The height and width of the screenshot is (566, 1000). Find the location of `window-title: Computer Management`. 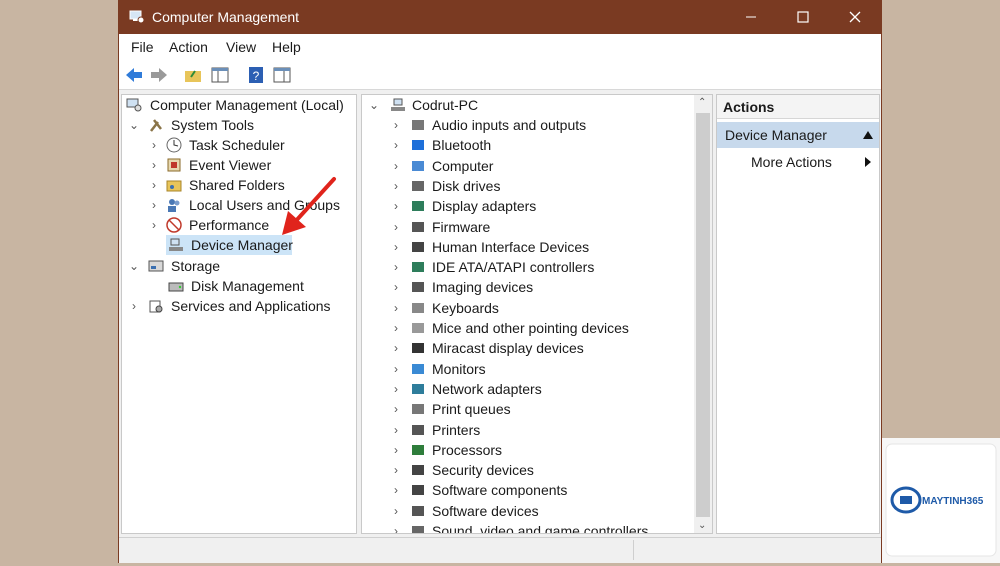

window-title: Computer Management is located at coordinates (226, 17).